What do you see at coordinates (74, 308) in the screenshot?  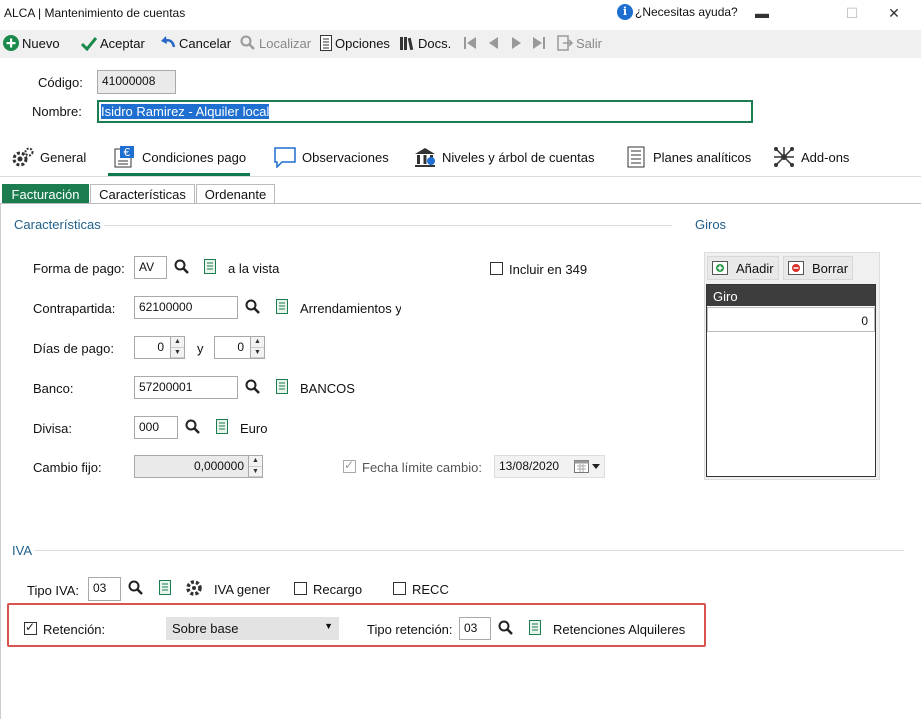 I see `contrapartida-label: Contrapartida:` at bounding box center [74, 308].